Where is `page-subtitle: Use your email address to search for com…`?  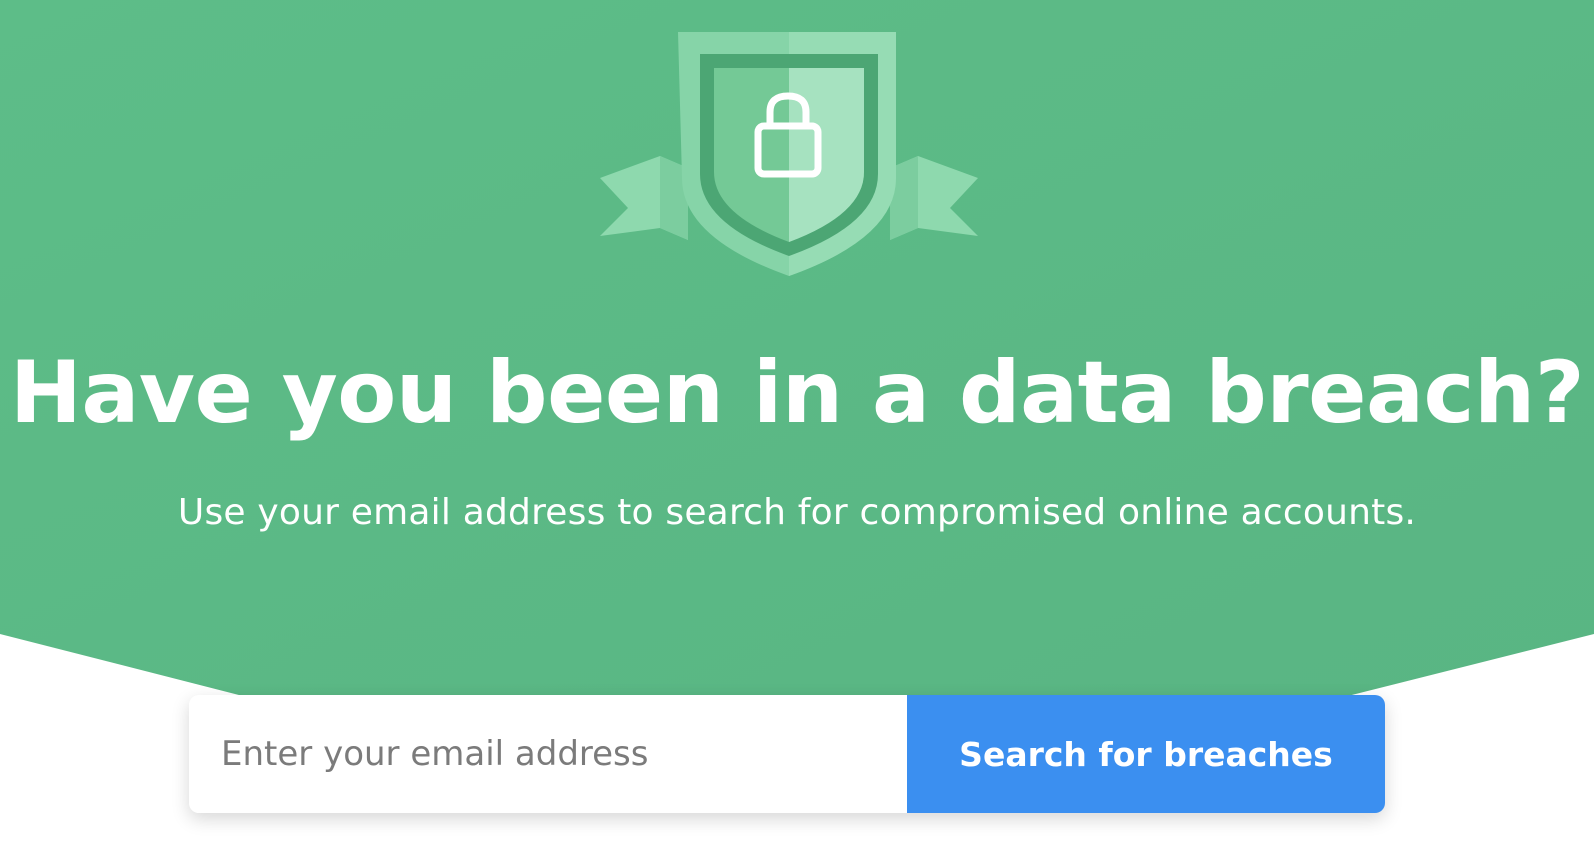
page-subtitle: Use your email address to search for com… is located at coordinates (797, 512).